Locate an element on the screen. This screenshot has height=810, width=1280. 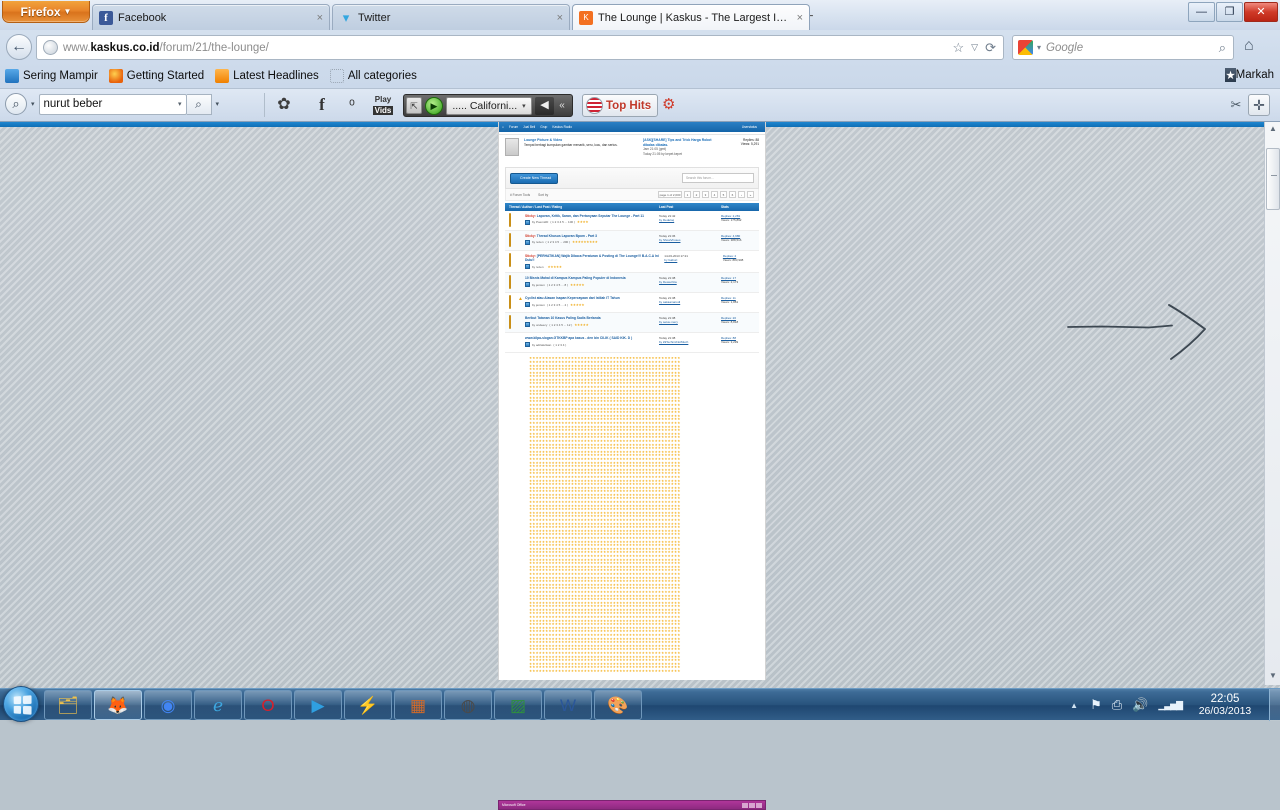
station-select: ..... Californi... ▾ is located at coordinates (489, 105).